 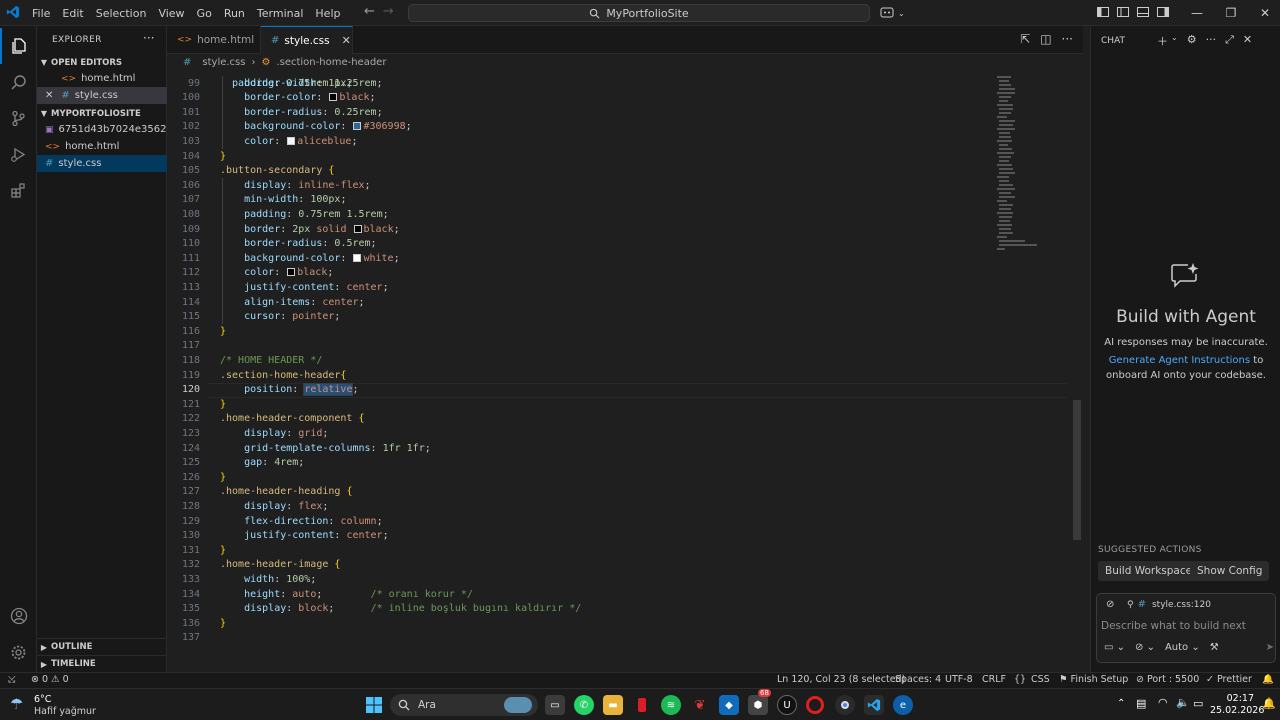 What do you see at coordinates (102, 95) in the screenshot?
I see `open-editor-item-active: ✕ # style.css` at bounding box center [102, 95].